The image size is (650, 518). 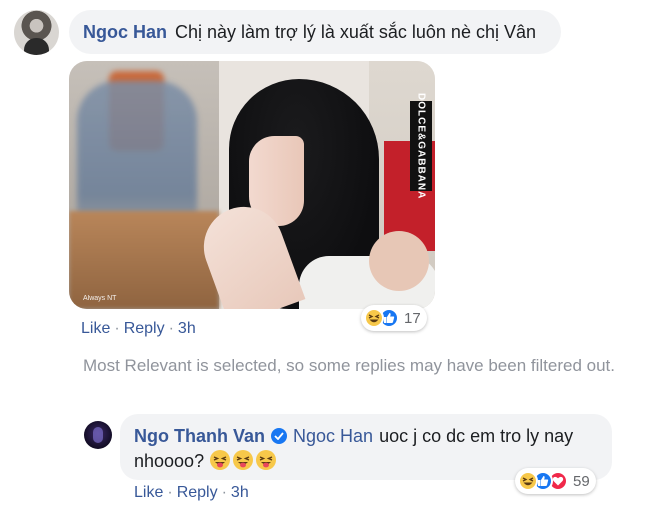 What do you see at coordinates (421, 146) in the screenshot?
I see `photo-brand-tag: DOLCE&GABBANA` at bounding box center [421, 146].